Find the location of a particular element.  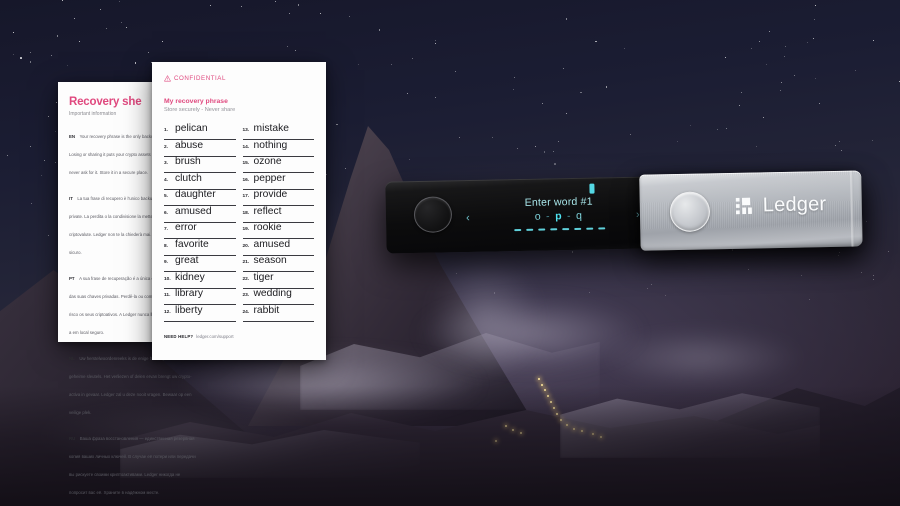

battery-icon is located at coordinates (592, 188).